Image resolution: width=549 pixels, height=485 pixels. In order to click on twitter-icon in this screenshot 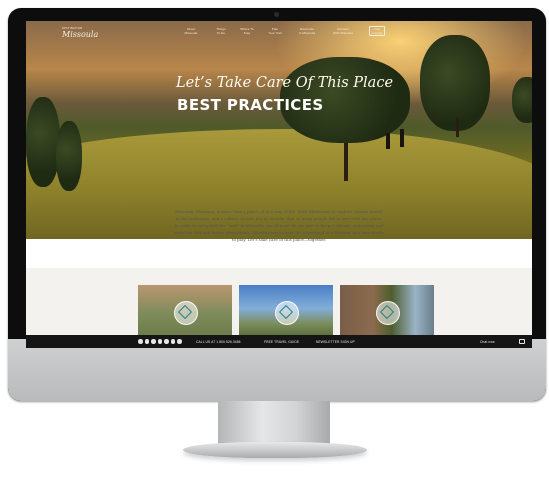, I will do `click(146, 341)`.